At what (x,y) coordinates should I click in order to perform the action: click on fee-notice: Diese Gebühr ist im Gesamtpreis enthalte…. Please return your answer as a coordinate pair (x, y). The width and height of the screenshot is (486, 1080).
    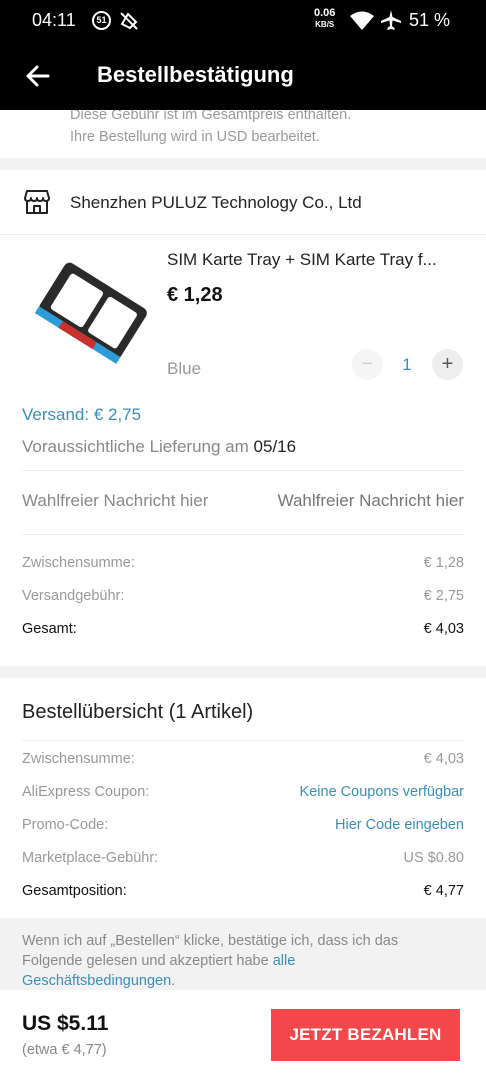
    Looking at the image, I should click on (243, 134).